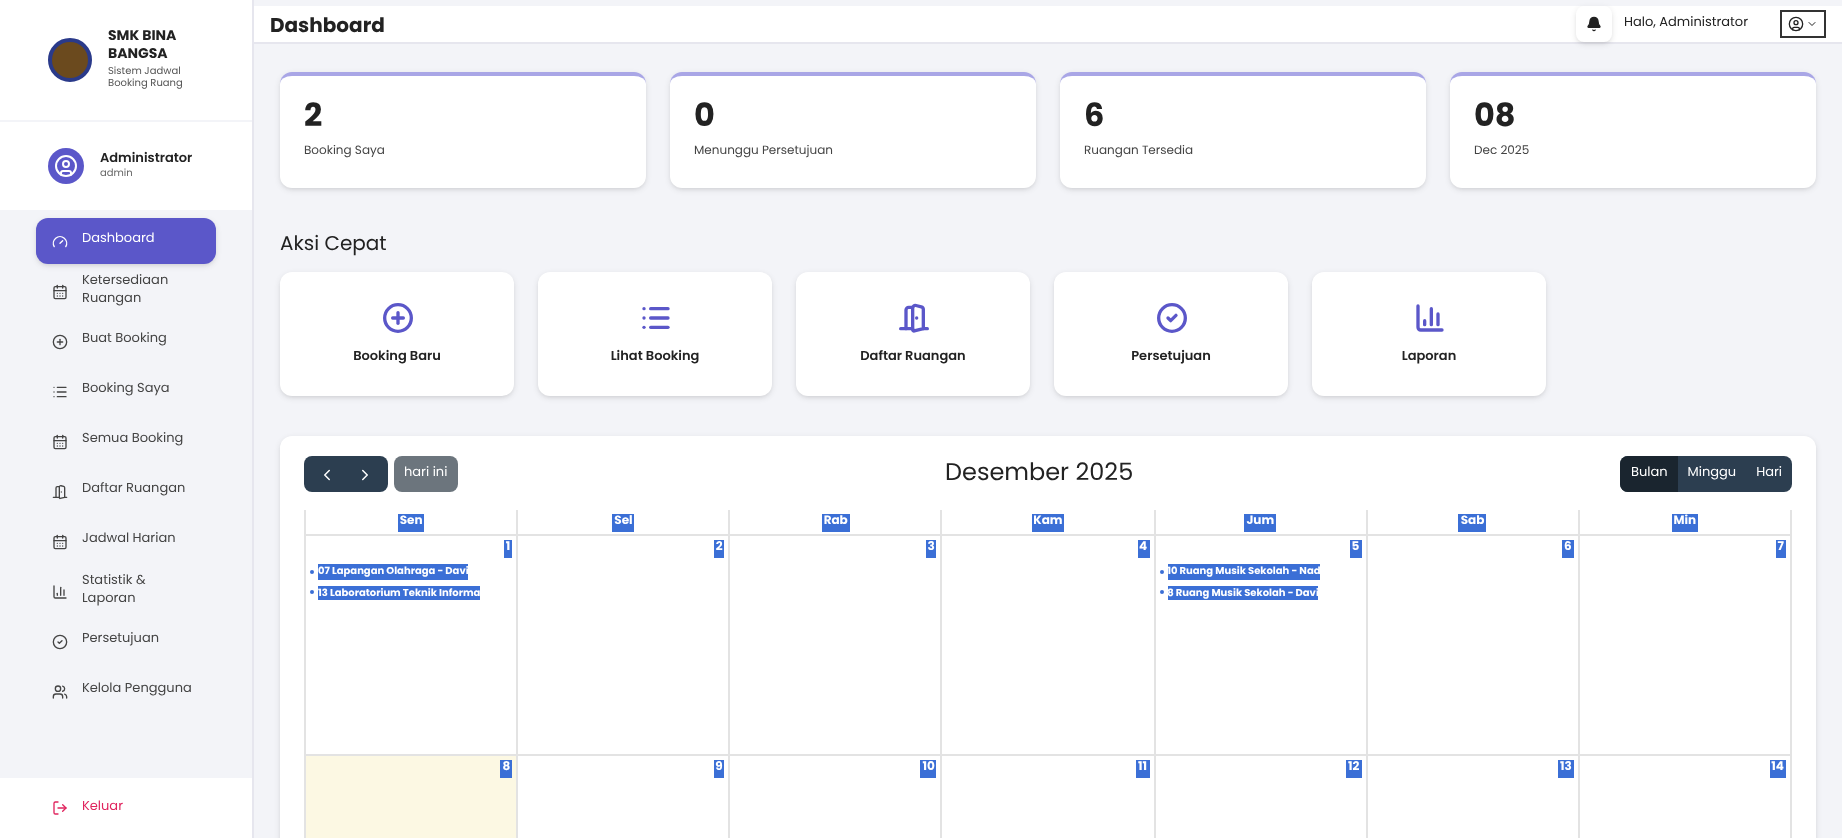  I want to click on stat-value: 08, so click(1496, 116).